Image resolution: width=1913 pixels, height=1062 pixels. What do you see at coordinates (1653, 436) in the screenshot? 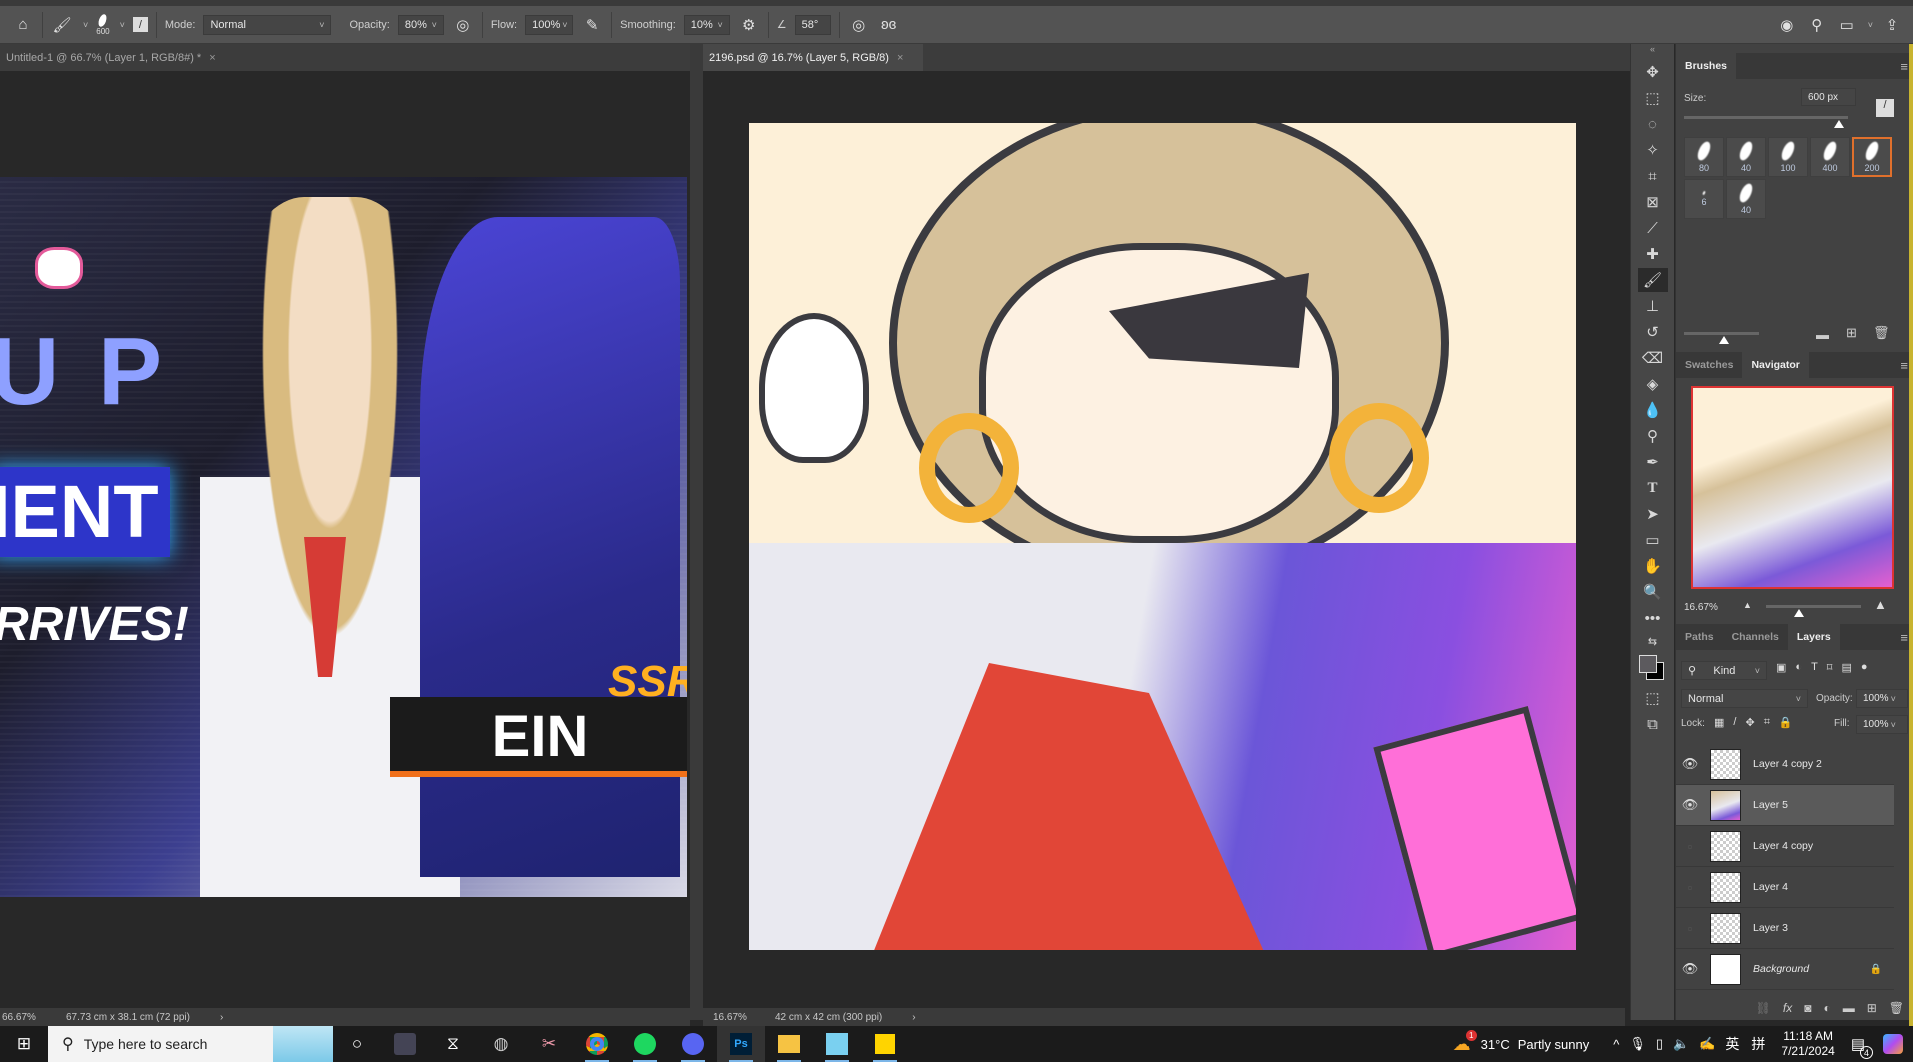
I see `dodge-tool-icon: ⚲` at bounding box center [1653, 436].